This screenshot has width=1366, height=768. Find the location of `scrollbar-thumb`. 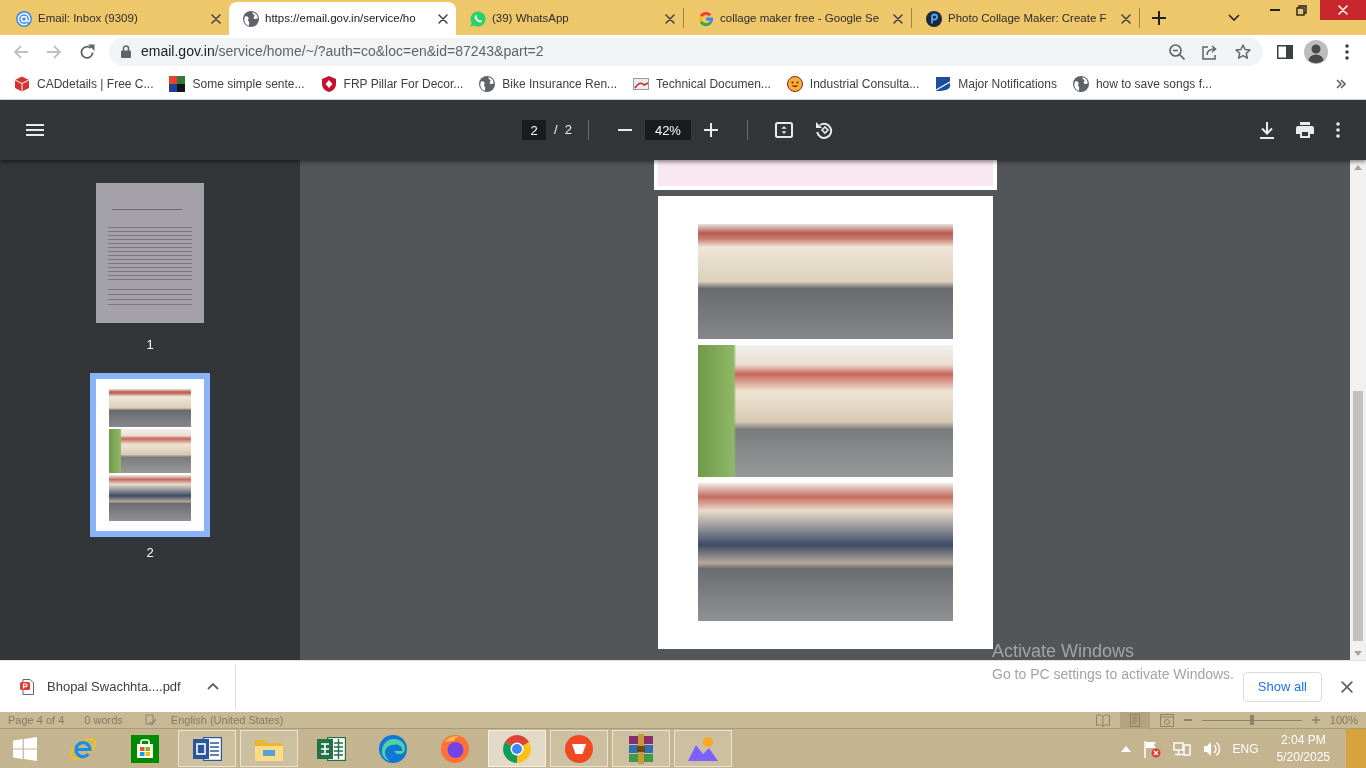

scrollbar-thumb is located at coordinates (1358, 516).